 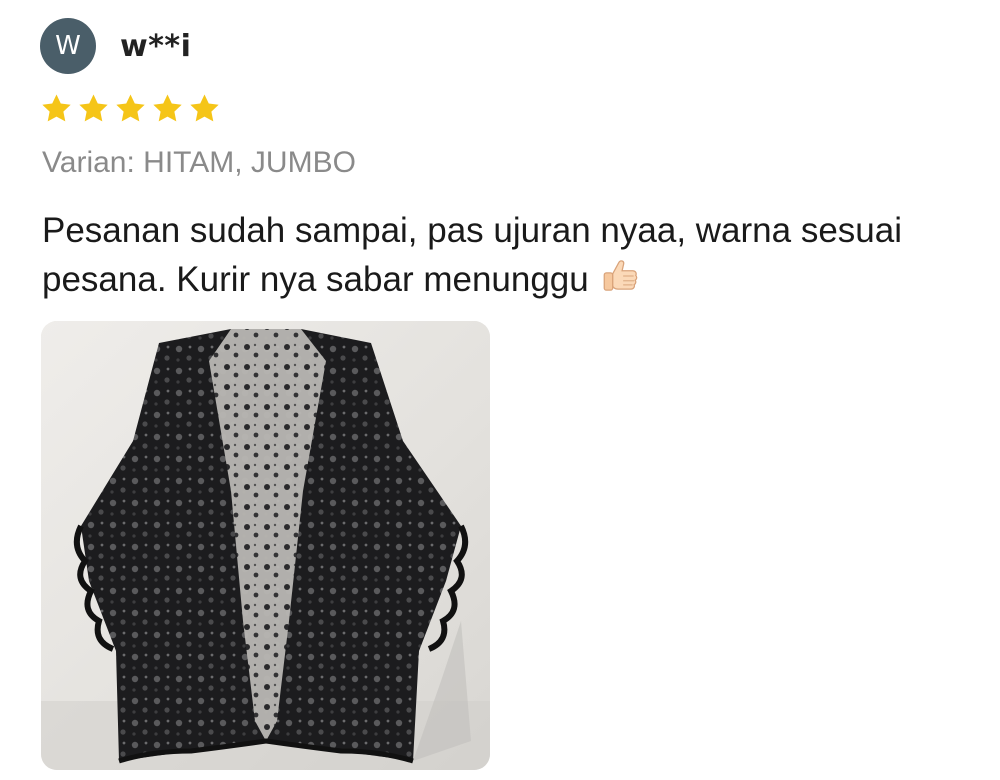 I want to click on reviewer-username: w**i, so click(x=155, y=46).